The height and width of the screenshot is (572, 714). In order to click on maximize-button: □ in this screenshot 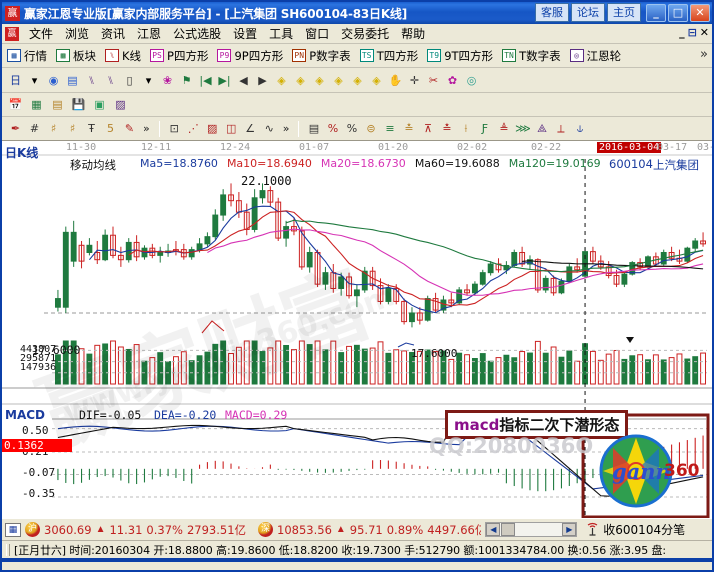, I will do `click(678, 12)`.